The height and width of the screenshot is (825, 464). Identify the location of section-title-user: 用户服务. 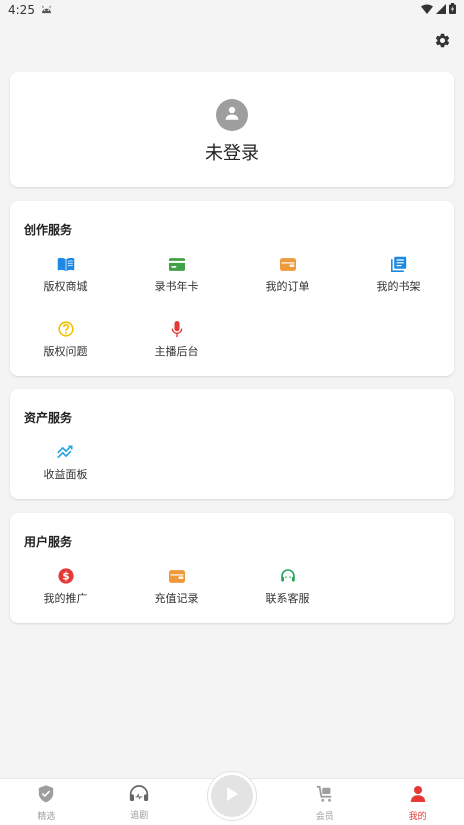
(48, 542).